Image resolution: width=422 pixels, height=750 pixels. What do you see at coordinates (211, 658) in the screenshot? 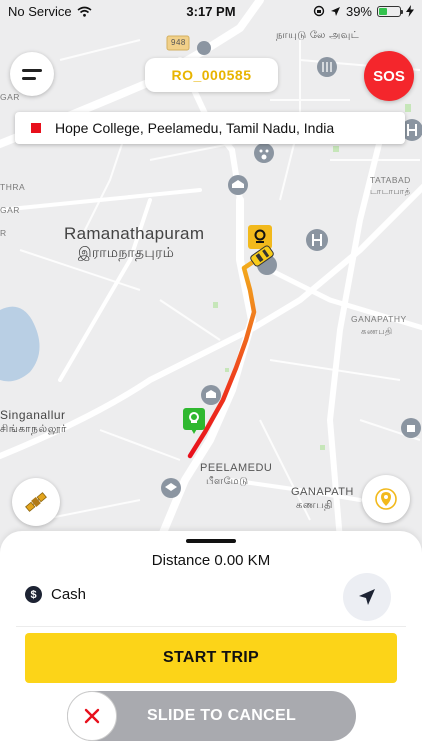
I see `start-trip-button: START TRIP` at bounding box center [211, 658].